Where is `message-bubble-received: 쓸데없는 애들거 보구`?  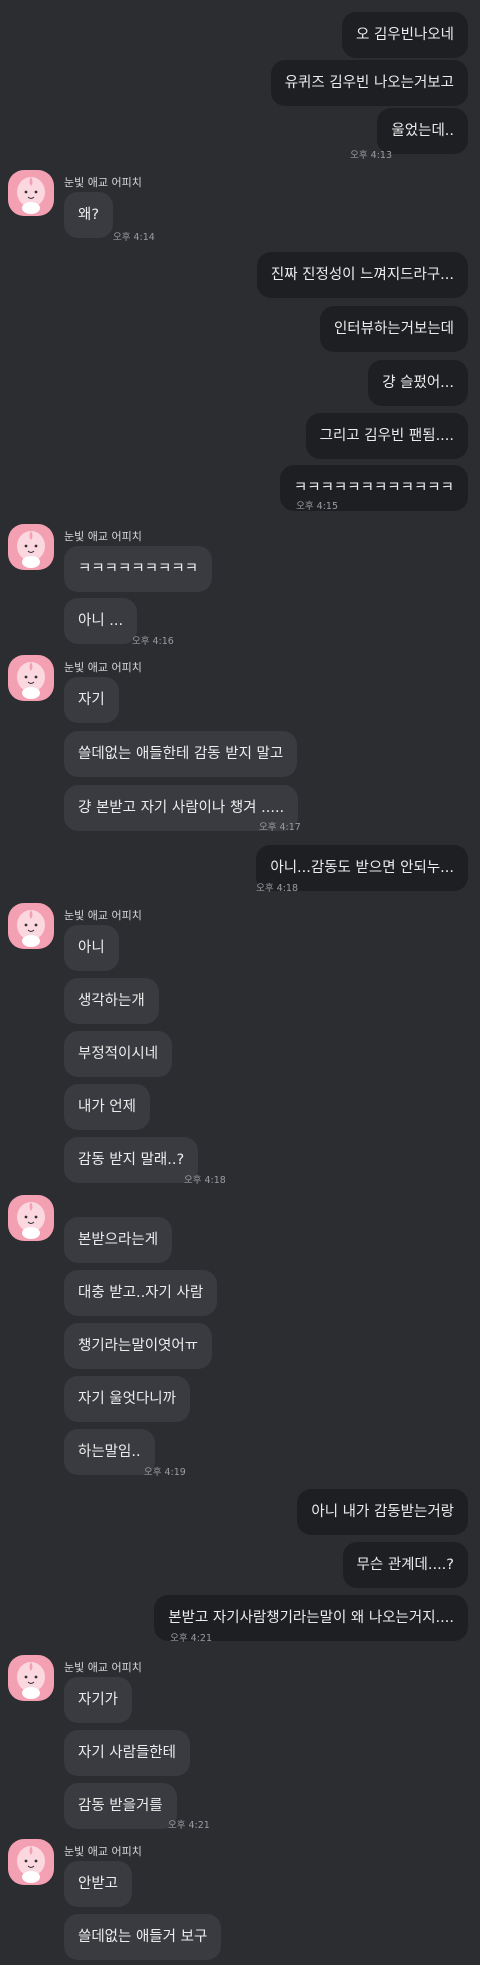
message-bubble-received: 쓸데없는 애들거 보구 is located at coordinates (143, 1937).